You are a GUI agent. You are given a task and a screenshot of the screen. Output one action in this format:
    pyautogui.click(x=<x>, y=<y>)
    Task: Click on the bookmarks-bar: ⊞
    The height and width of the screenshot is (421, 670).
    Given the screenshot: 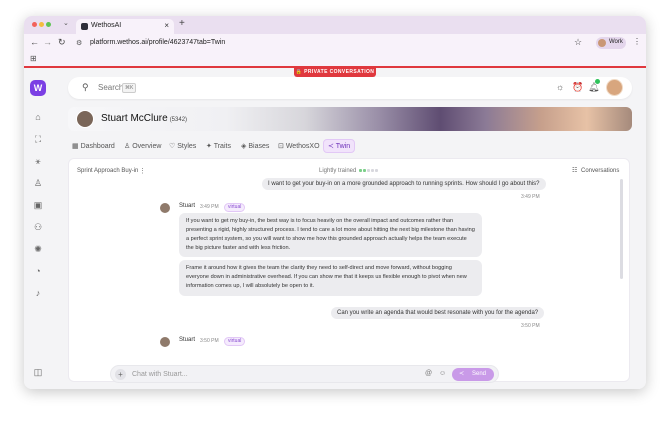 What is the action you would take?
    pyautogui.click(x=335, y=59)
    